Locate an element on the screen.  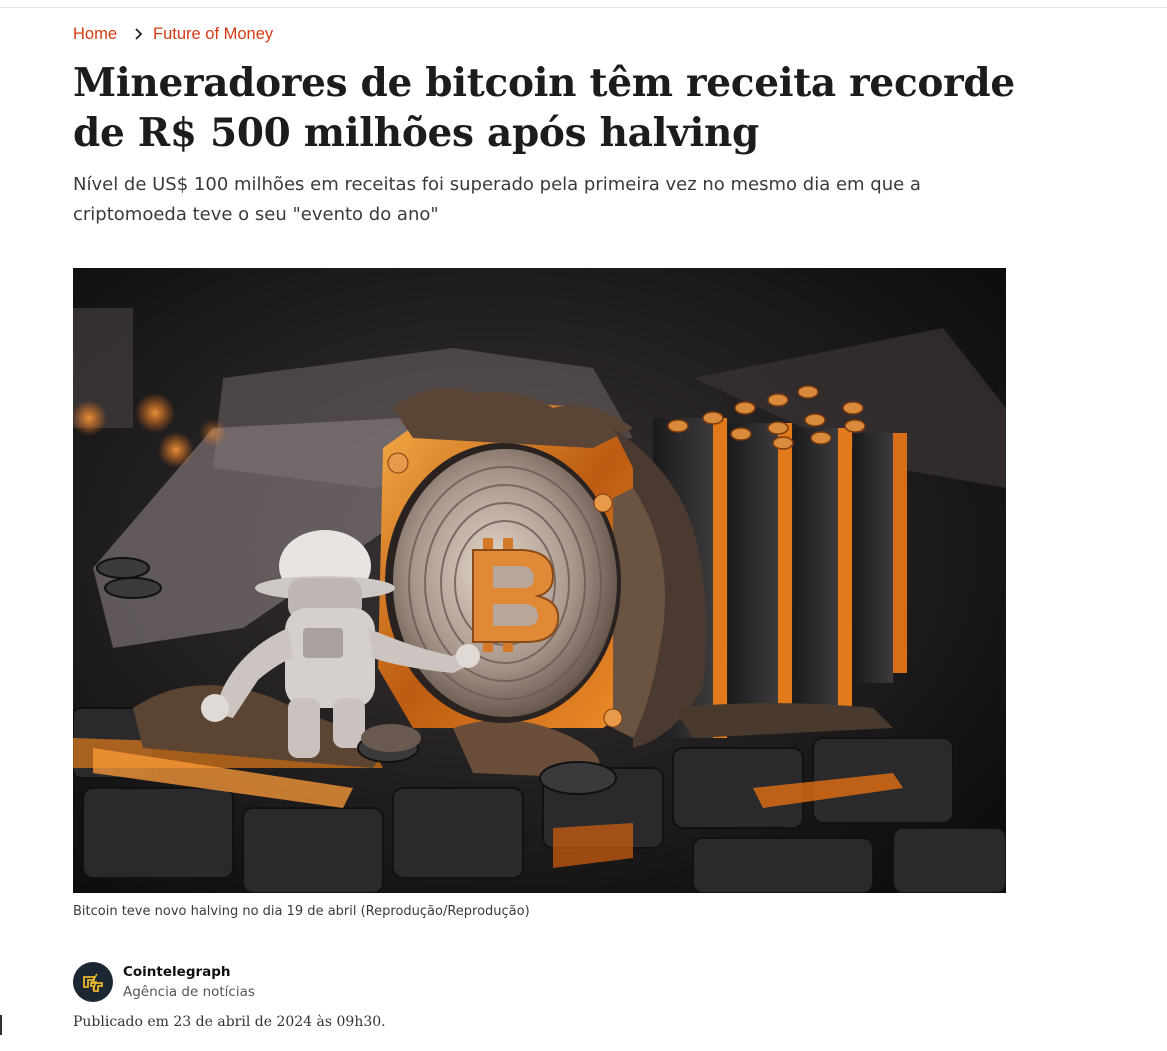
breadcrumb-home-link: Home is located at coordinates (95, 34).